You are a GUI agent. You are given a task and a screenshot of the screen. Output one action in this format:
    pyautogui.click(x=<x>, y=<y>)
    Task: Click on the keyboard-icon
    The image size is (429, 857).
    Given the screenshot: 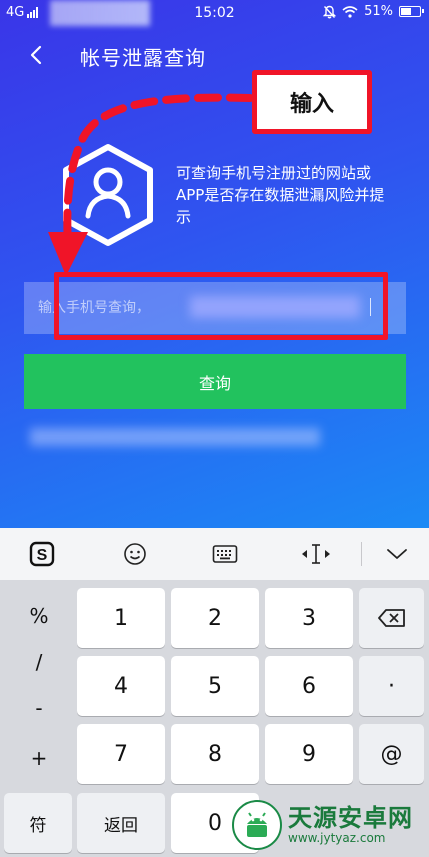 What is the action you would take?
    pyautogui.click(x=225, y=554)
    